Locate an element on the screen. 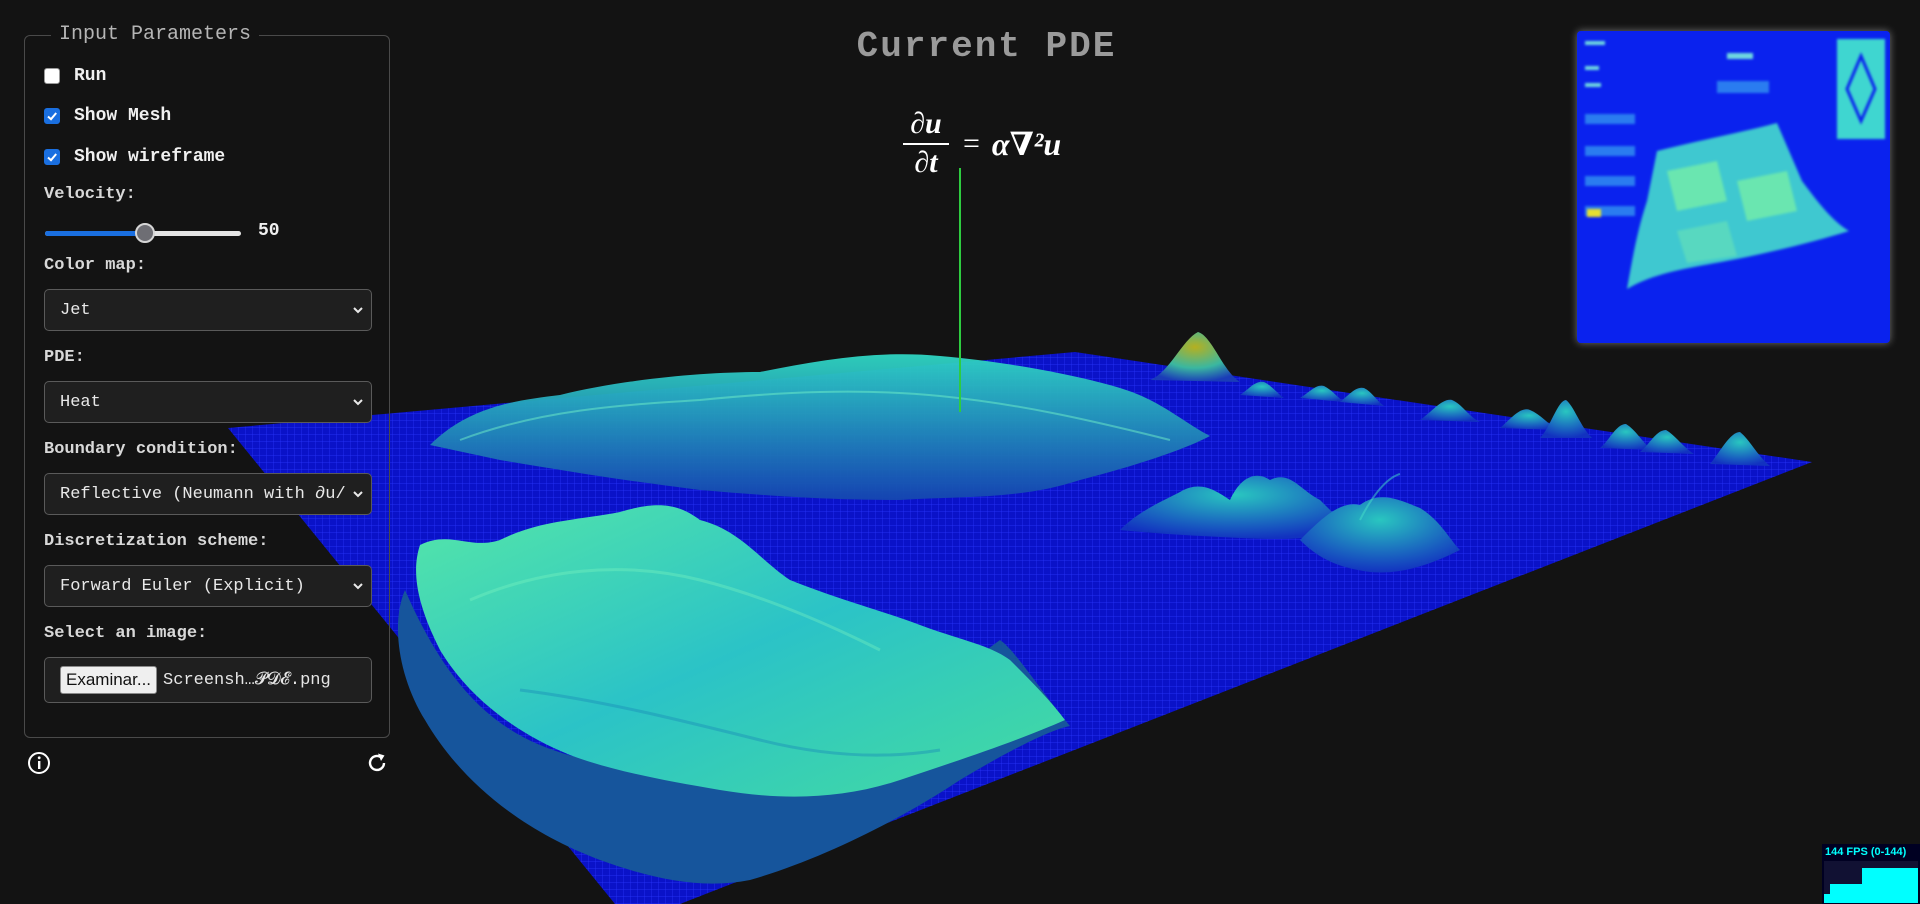 The height and width of the screenshot is (904, 1920). boundary-condition-select: Reflective (Neumann with ∂u/ is located at coordinates (208, 494).